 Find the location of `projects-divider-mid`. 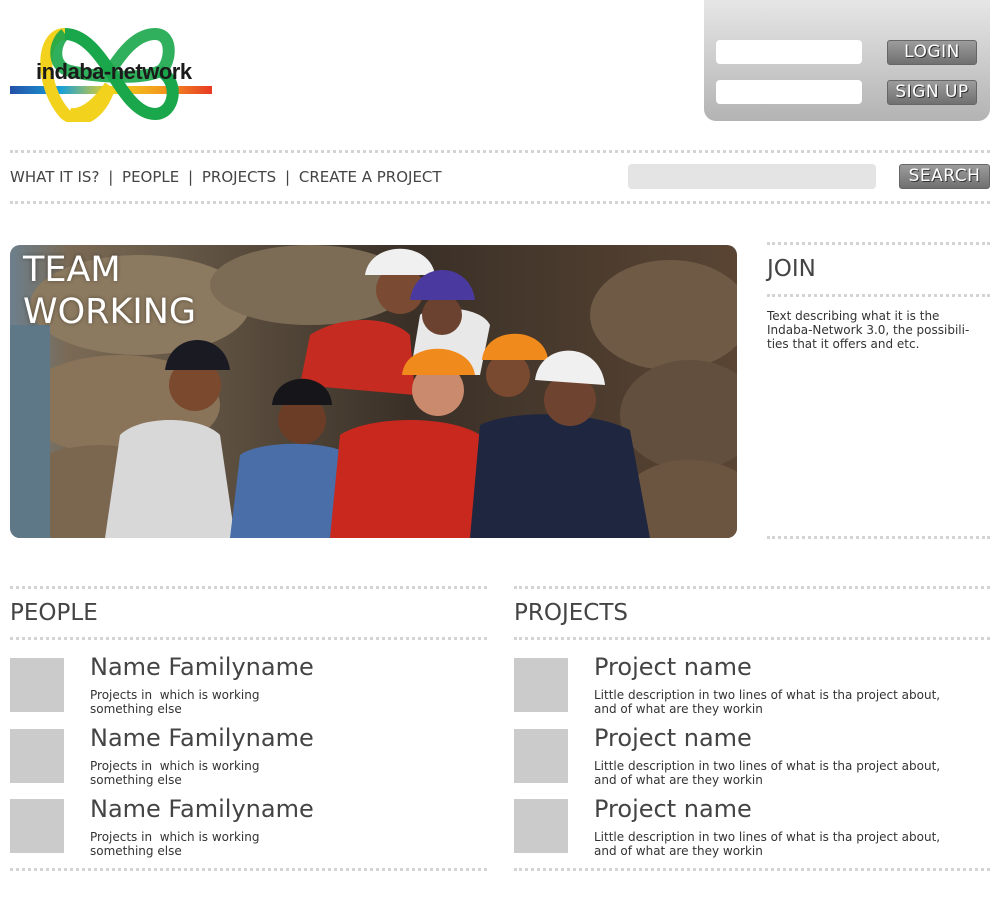

projects-divider-mid is located at coordinates (752, 638).